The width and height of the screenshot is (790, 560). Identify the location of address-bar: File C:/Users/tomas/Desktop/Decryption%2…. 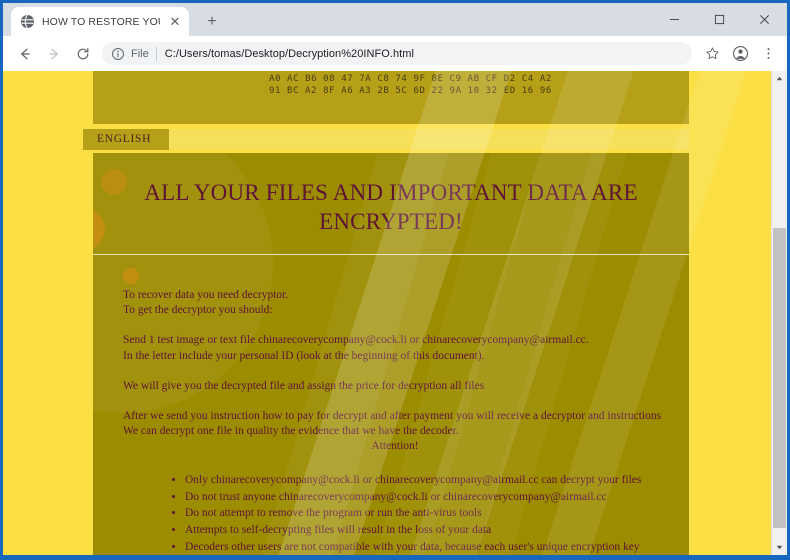
(397, 53).